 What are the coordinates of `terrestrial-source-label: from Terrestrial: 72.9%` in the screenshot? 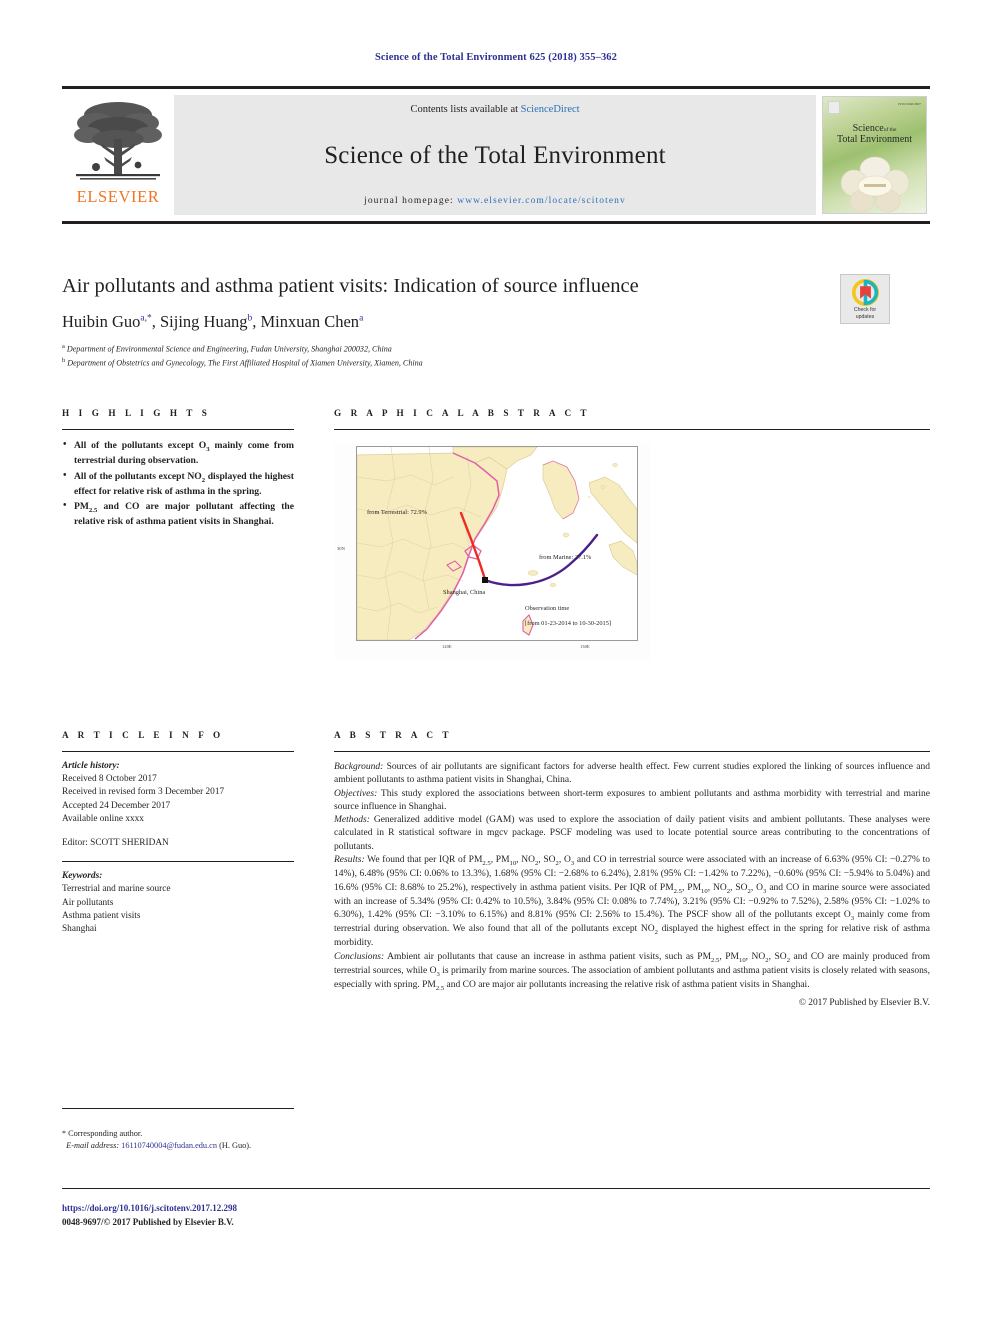 It's located at (397, 512).